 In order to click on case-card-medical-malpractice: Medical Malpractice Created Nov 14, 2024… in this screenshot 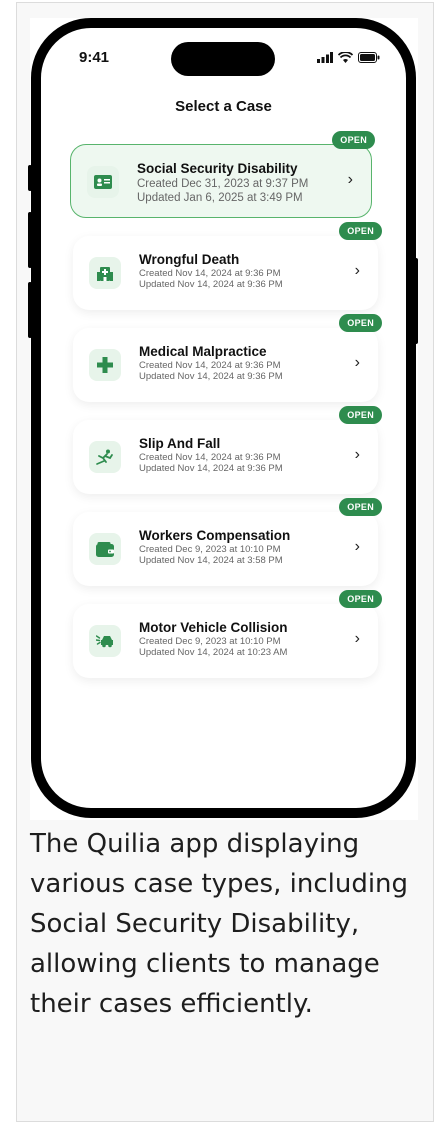, I will do `click(227, 358)`.